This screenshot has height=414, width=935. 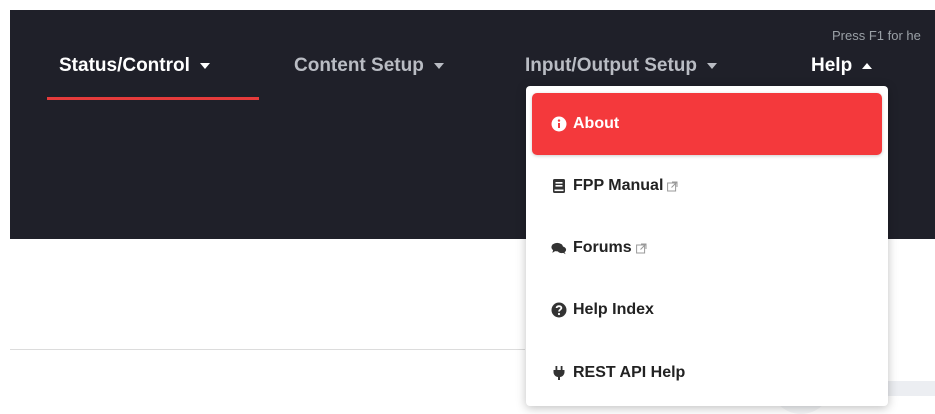 I want to click on nav-content-setup: Content Setup, so click(x=369, y=66).